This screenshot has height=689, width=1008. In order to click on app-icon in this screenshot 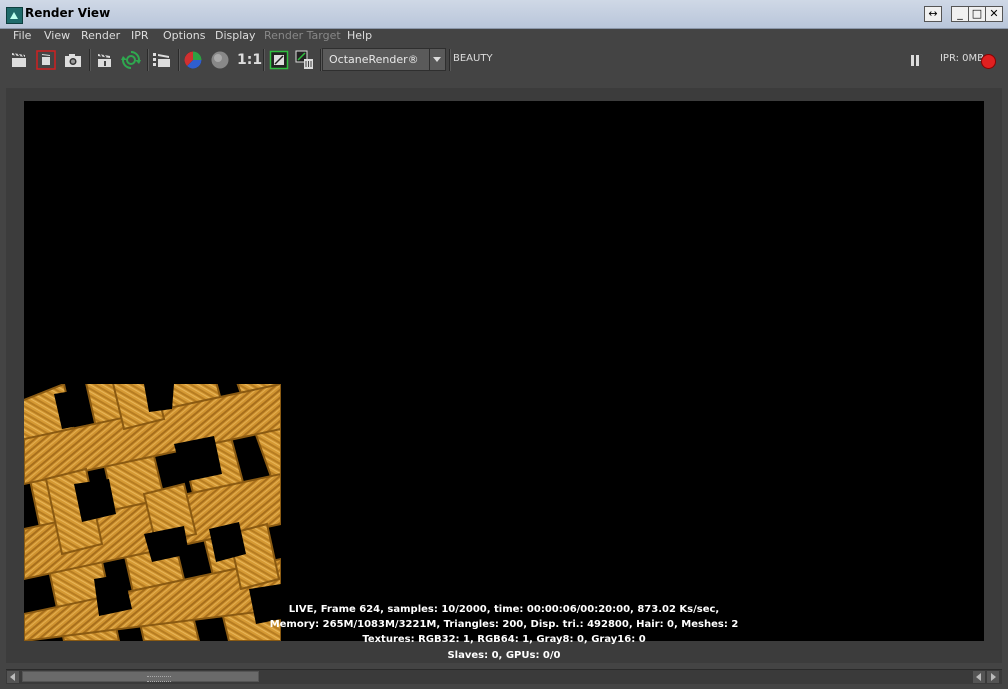, I will do `click(14, 15)`.